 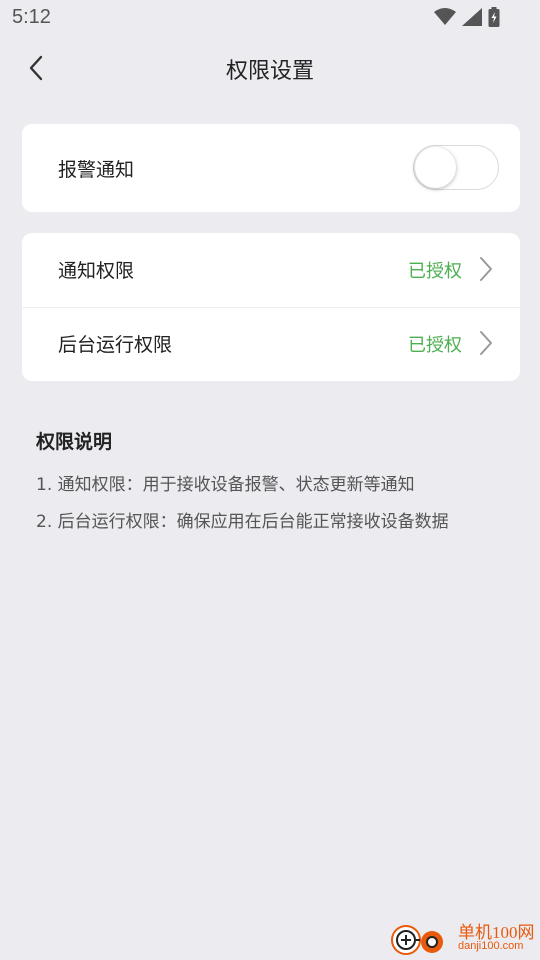 I want to click on explanation-item: 2. 后台运行权限：确保应用在后台能正常接收设备数据, so click(x=242, y=522).